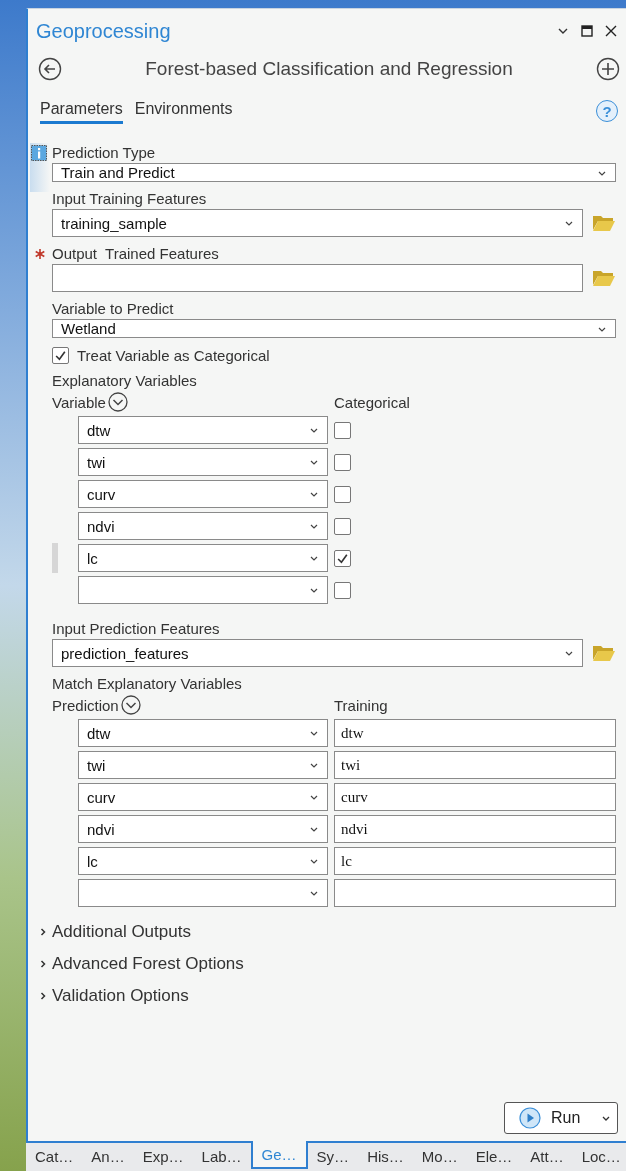 This screenshot has width=626, height=1171. What do you see at coordinates (317, 223) in the screenshot?
I see `dropdown-field: training_sample` at bounding box center [317, 223].